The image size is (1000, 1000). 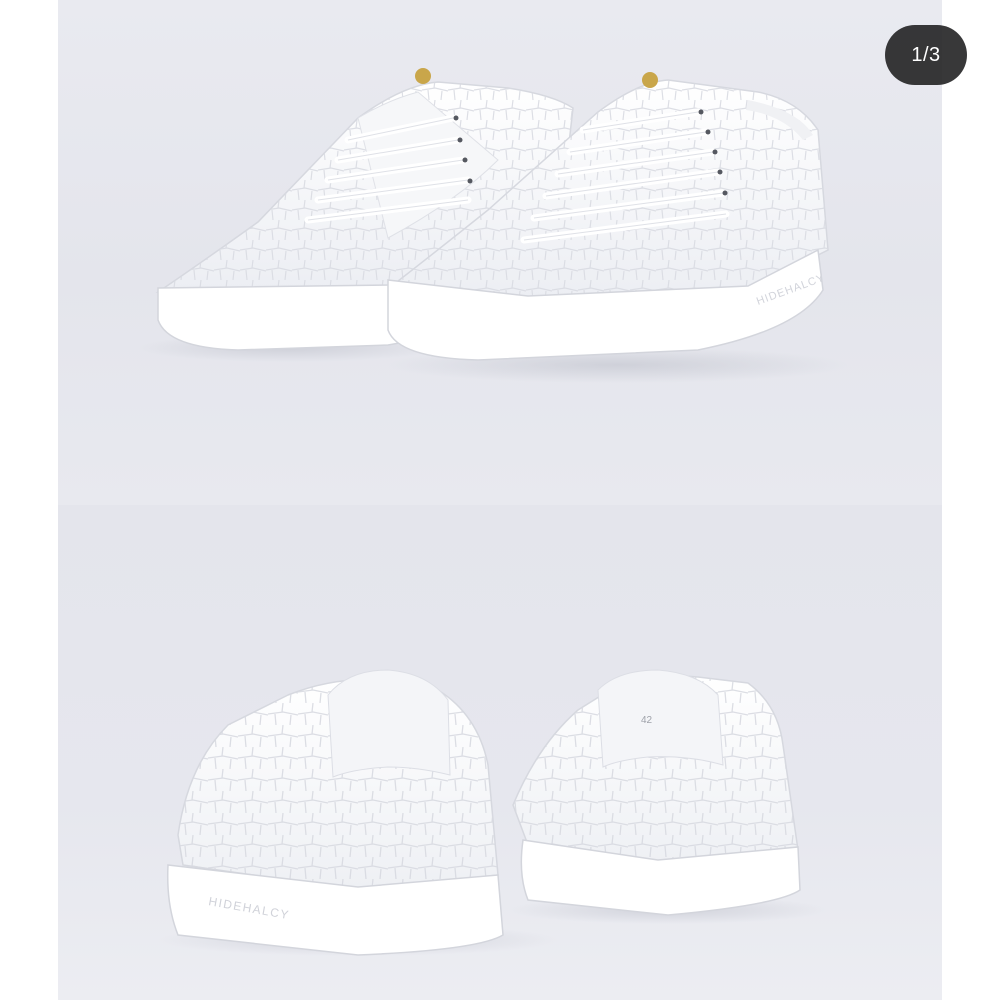 What do you see at coordinates (926, 55) in the screenshot?
I see `image-counter-badge: 1/3` at bounding box center [926, 55].